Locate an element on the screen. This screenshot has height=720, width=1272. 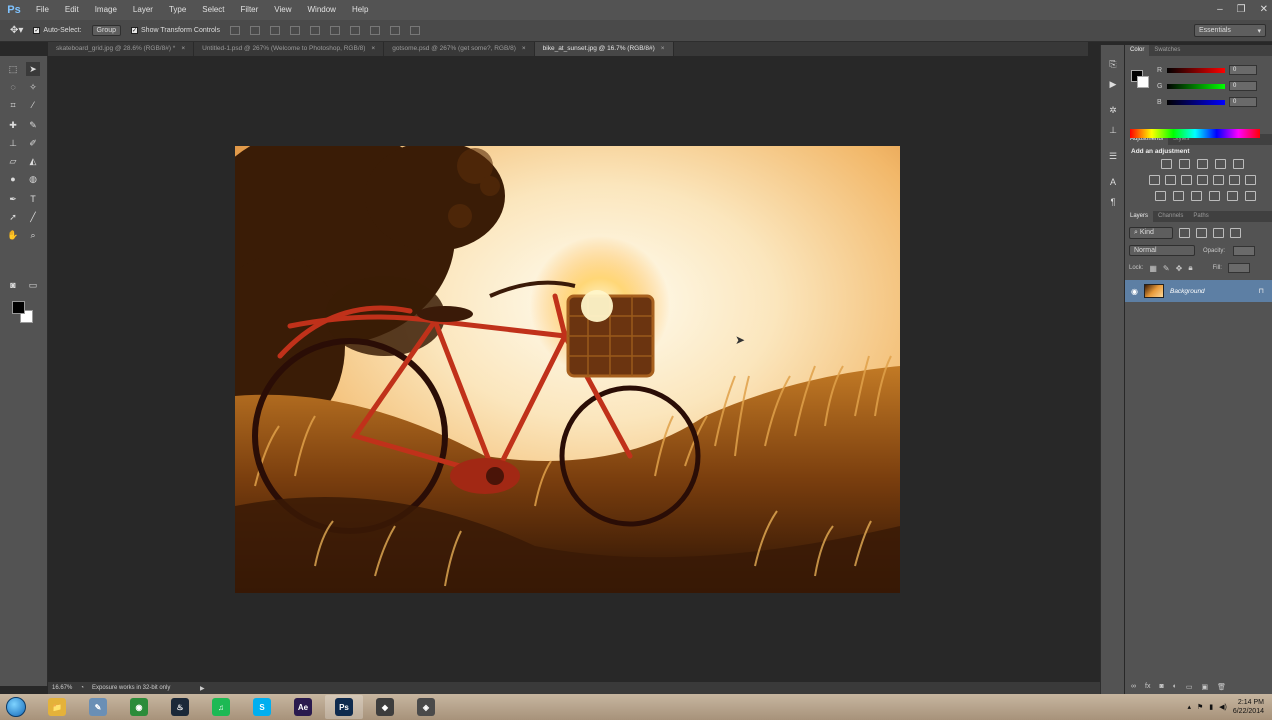
start-button is located at coordinates (16, 707).